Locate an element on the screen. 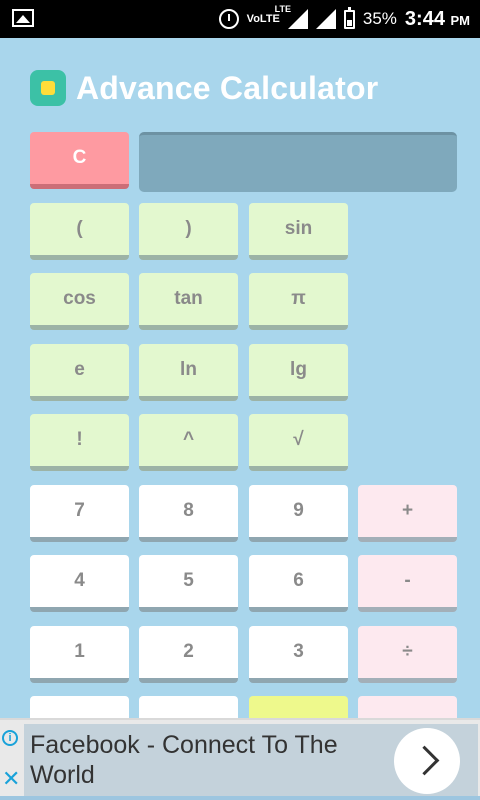  clock-time: 3:44 is located at coordinates (424, 18).